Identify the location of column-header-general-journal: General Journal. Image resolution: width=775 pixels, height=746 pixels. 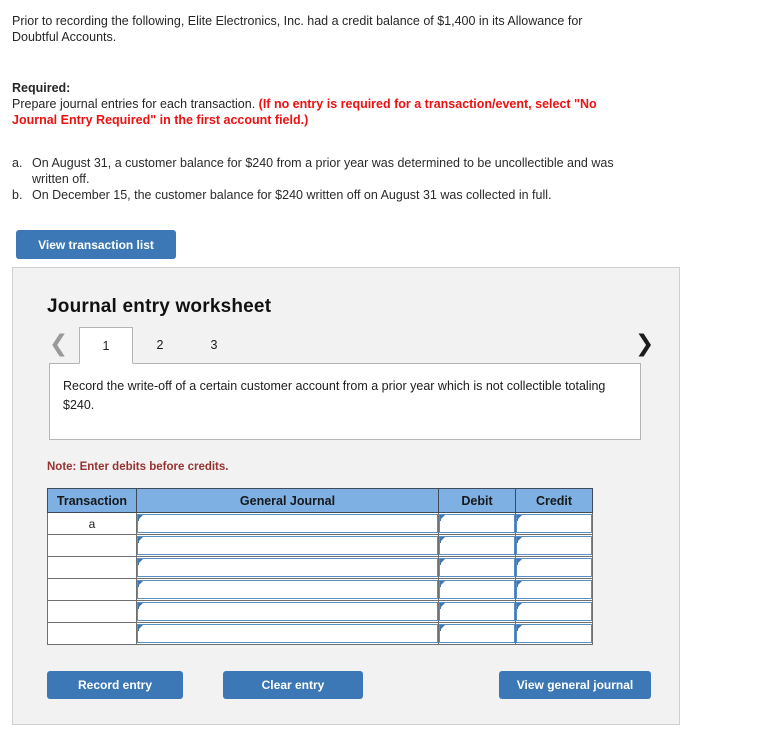
(287, 500).